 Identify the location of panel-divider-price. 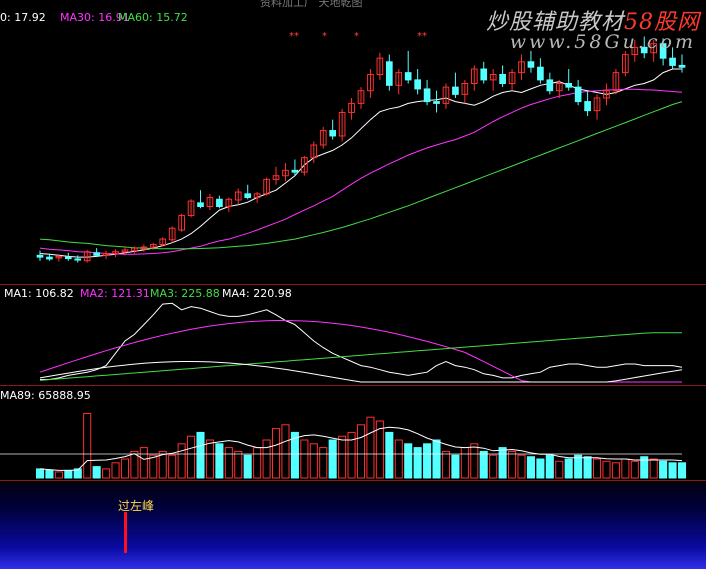
(353, 284).